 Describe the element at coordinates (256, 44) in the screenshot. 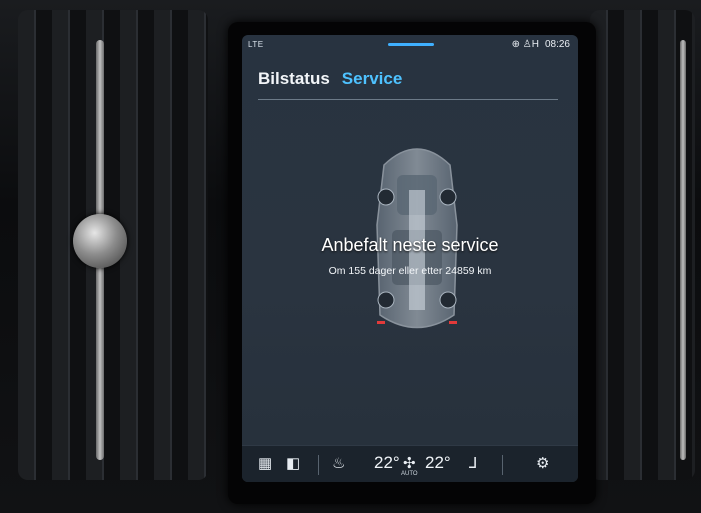

I see `network-indicator: LTE` at that location.